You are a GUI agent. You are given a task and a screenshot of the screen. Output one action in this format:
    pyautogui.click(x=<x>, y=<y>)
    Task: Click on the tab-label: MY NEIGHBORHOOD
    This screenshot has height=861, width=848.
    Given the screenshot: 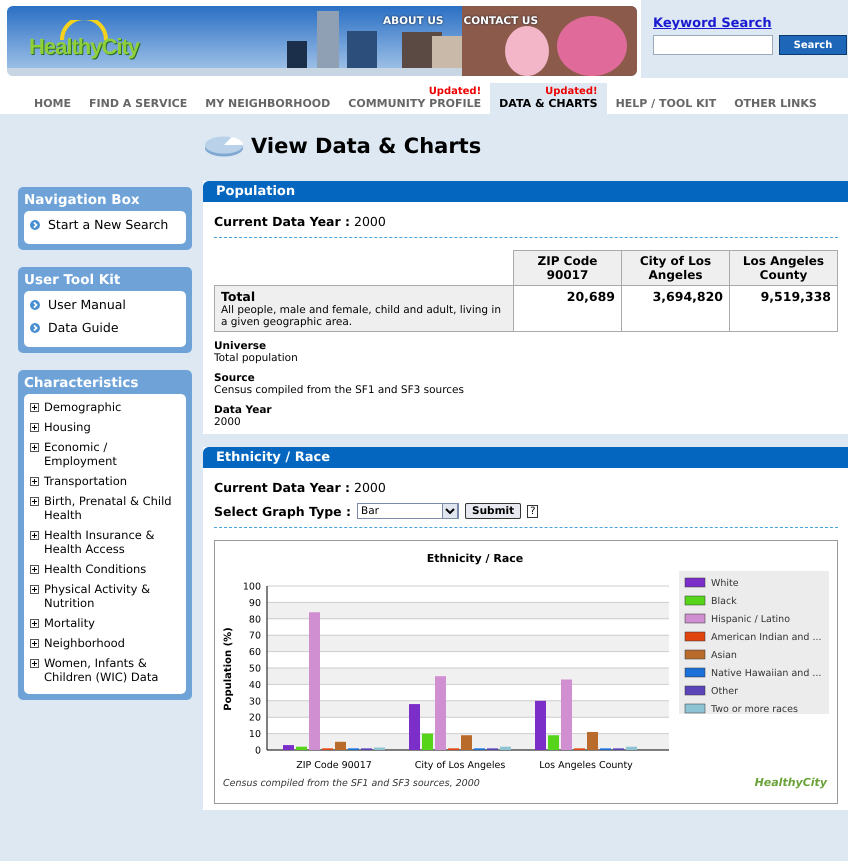 What is the action you would take?
    pyautogui.click(x=267, y=103)
    